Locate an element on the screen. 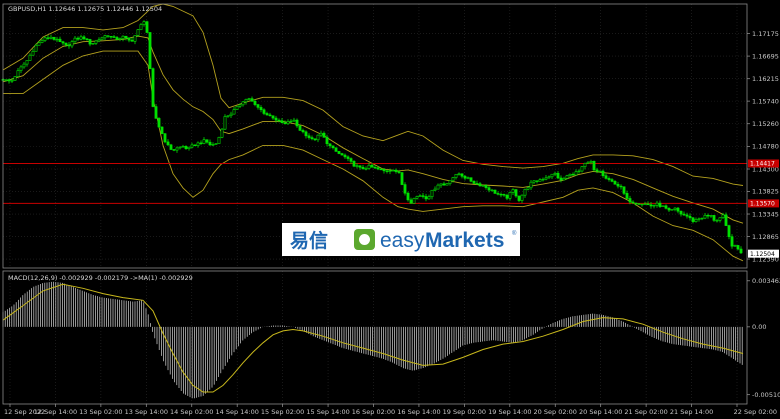 The image size is (780, 419). price-axis-label: 1.15260 is located at coordinates (765, 124).